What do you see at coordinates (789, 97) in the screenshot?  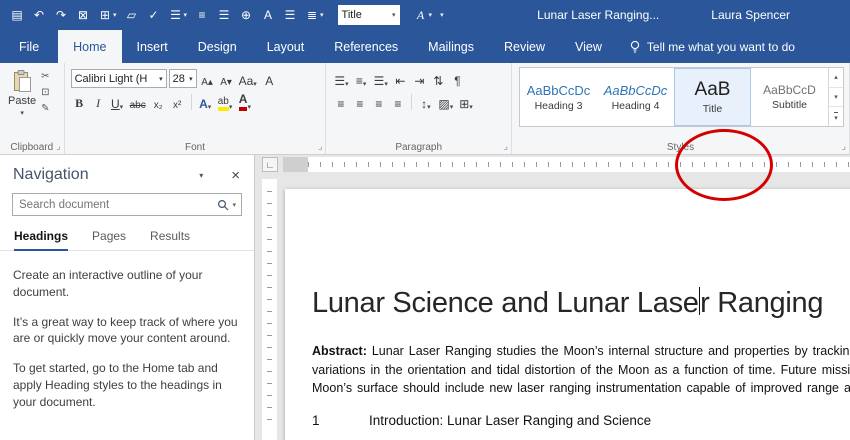 I see `style-subtitle: AaBbCcD Subtitle` at bounding box center [789, 97].